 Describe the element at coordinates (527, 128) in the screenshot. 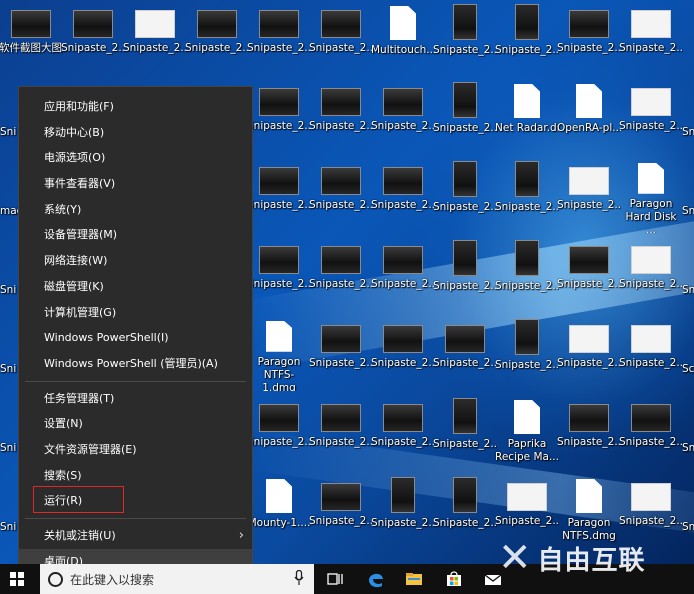

I see `desktop-icon-label: Net Radar.dmg` at that location.